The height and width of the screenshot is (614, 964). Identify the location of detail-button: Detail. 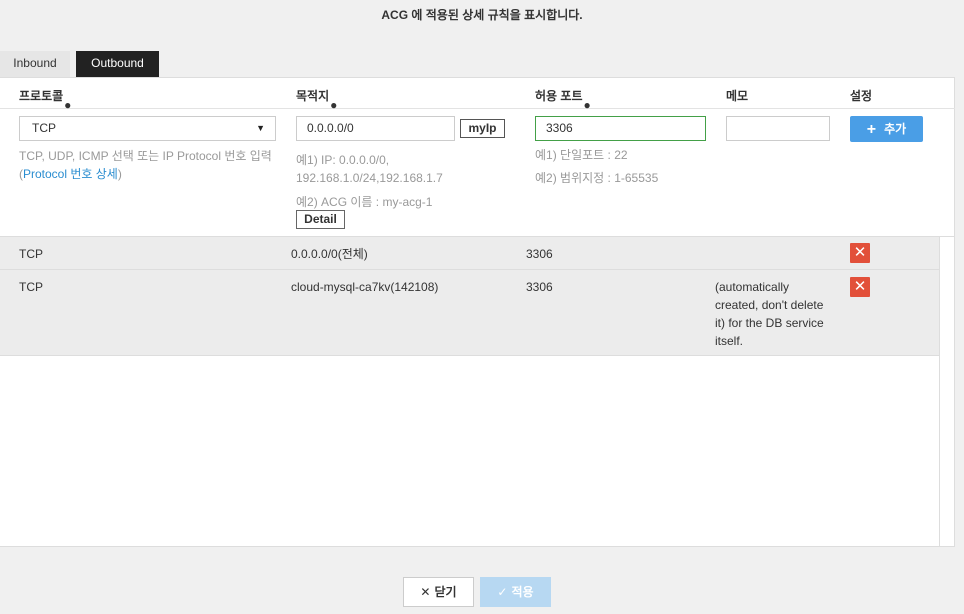
(320, 219).